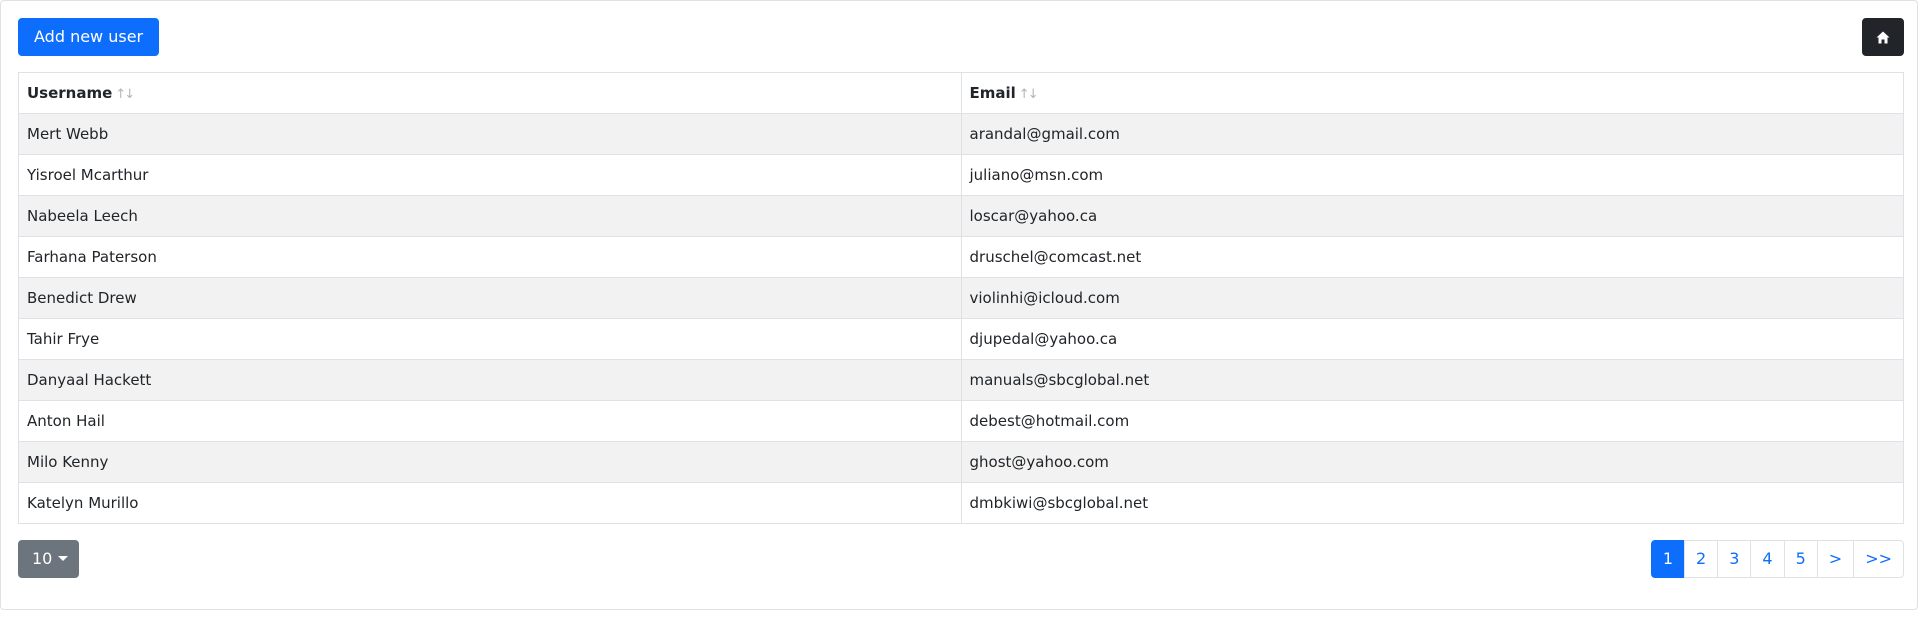 The height and width of the screenshot is (634, 1918). I want to click on add-user-button: Add new user, so click(89, 37).